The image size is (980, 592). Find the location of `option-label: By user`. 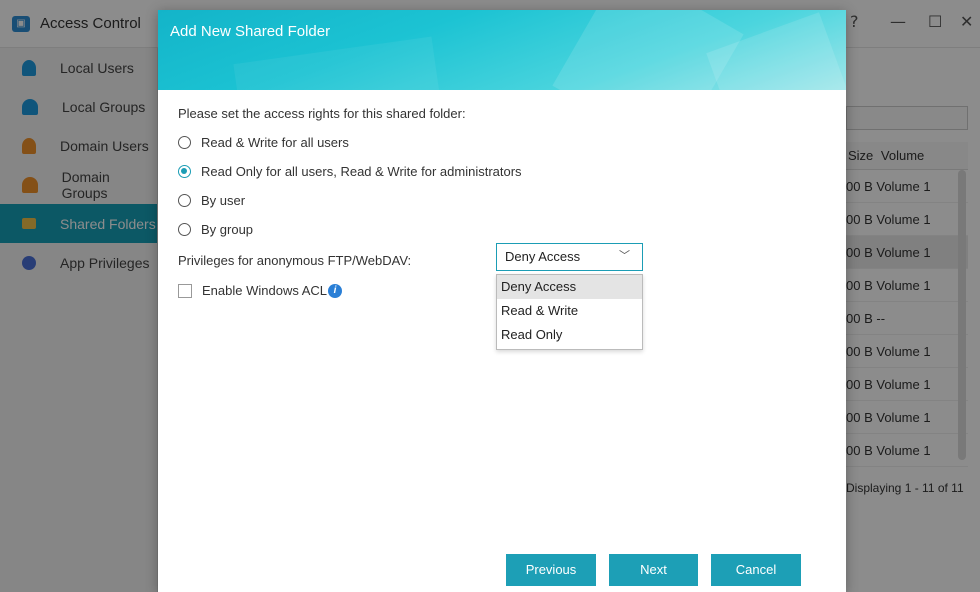

option-label: By user is located at coordinates (223, 200).